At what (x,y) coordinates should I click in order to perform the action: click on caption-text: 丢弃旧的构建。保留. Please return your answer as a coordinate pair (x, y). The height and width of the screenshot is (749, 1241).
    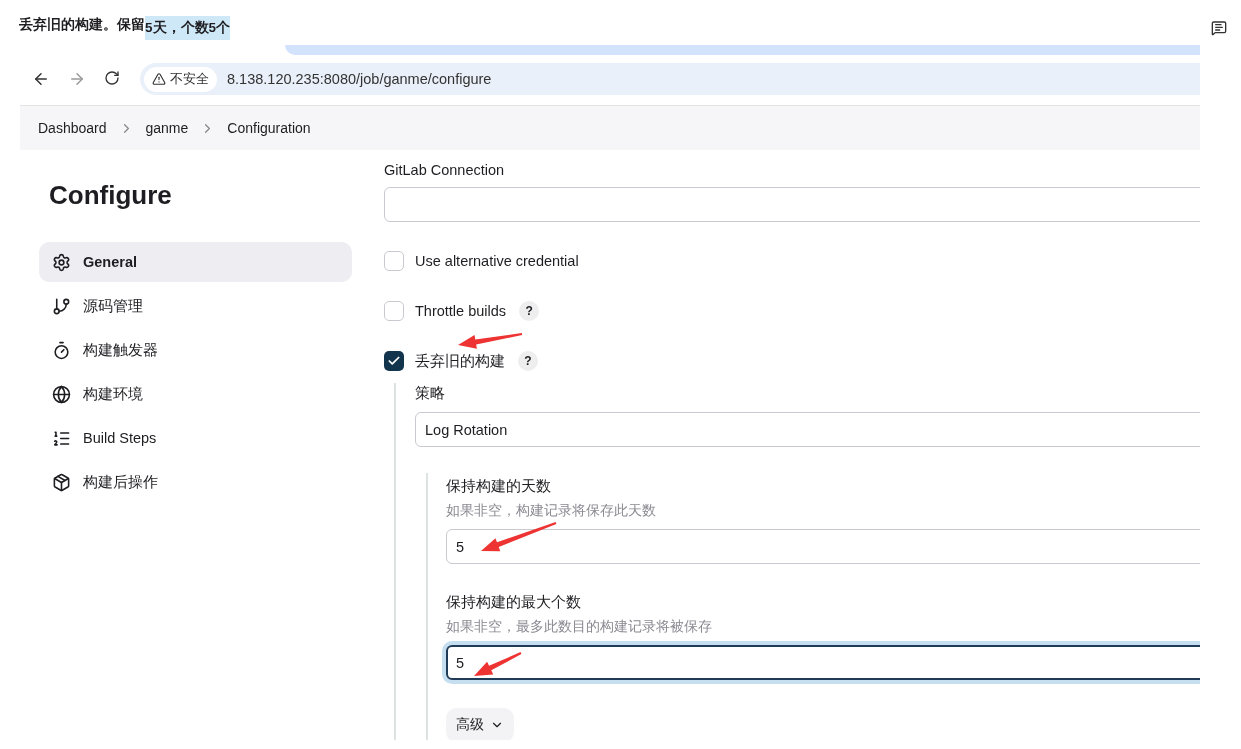
    Looking at the image, I should click on (82, 24).